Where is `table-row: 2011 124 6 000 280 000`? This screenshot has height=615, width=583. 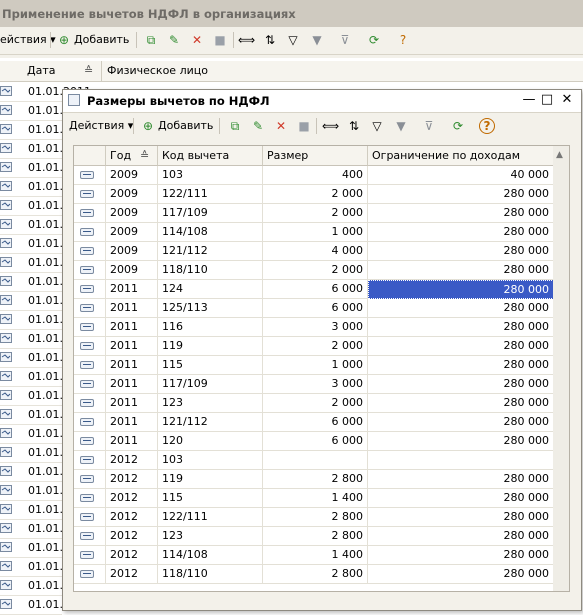
table-row: 2011 124 6 000 280 000 is located at coordinates (314, 289).